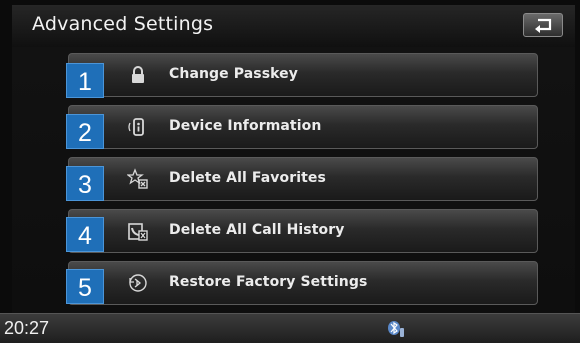 The width and height of the screenshot is (580, 343). I want to click on delete-all-call-history-button: Delete All Call History, so click(303, 231).